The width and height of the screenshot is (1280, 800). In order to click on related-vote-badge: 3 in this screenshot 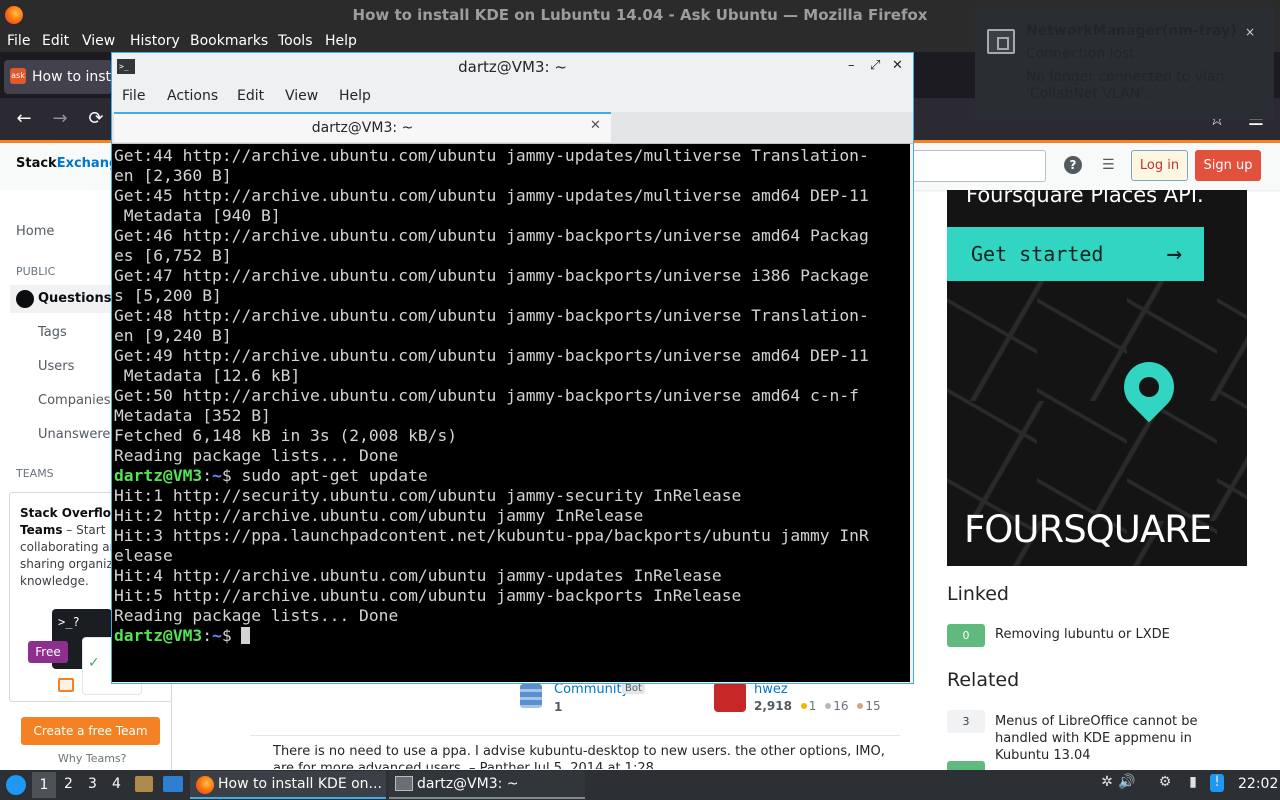, I will do `click(966, 721)`.